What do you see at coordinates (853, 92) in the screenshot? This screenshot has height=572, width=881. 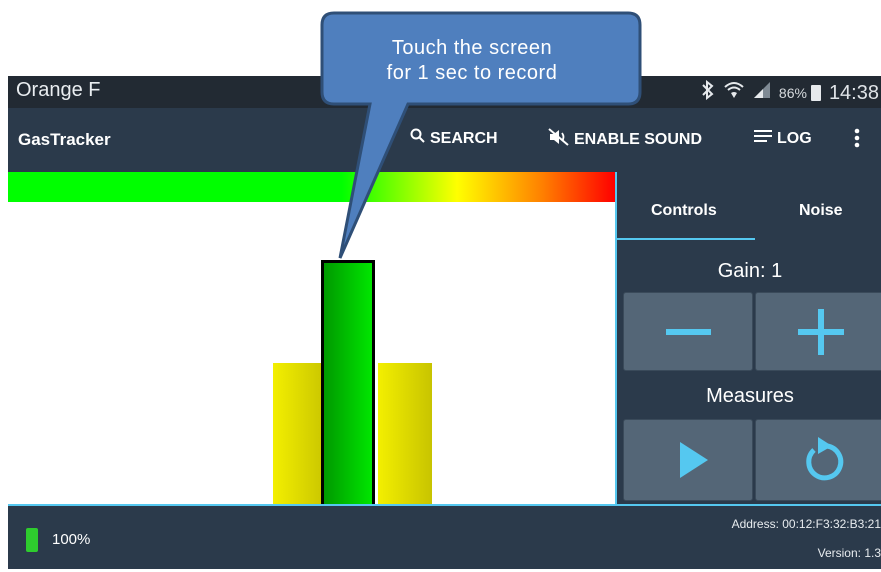 I see `clock: 14:38` at bounding box center [853, 92].